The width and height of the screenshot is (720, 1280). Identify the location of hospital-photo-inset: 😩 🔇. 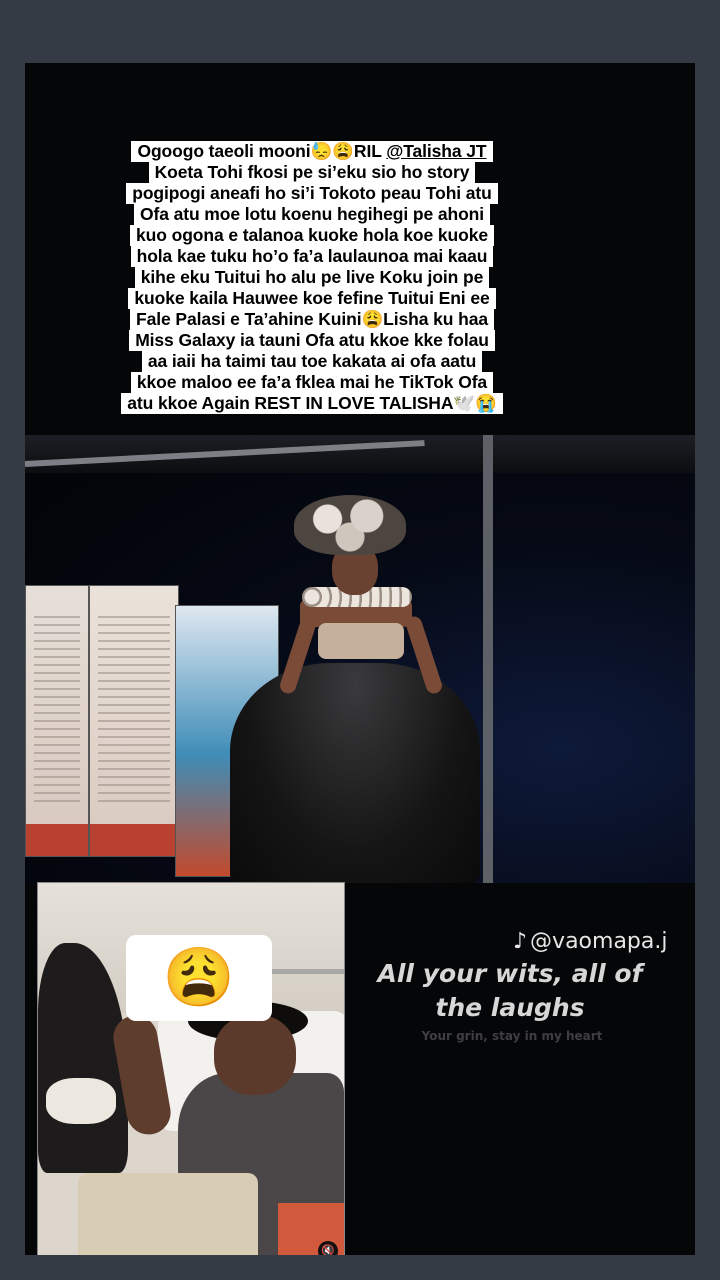
(191, 1068).